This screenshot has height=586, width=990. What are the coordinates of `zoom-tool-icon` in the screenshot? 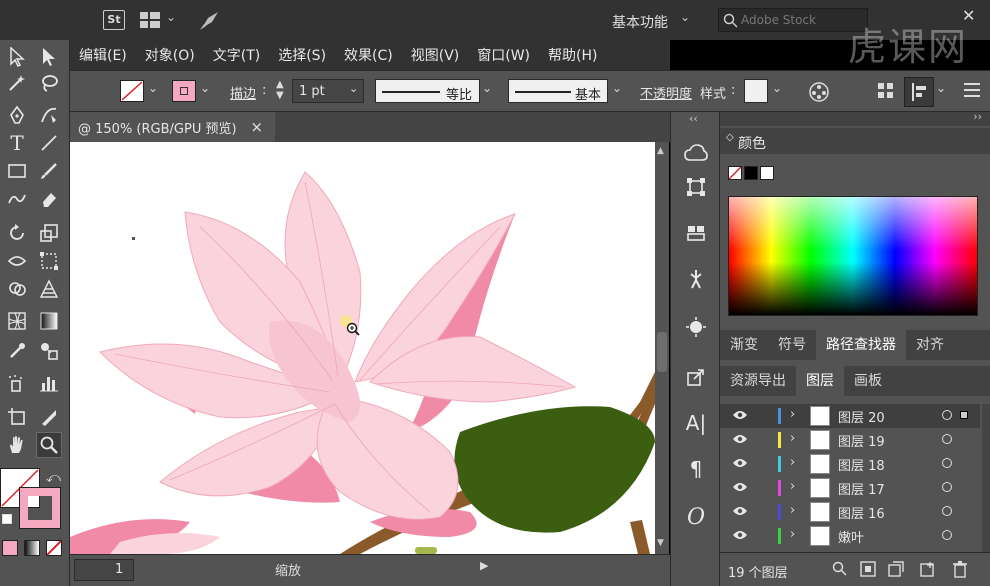 It's located at (49, 445).